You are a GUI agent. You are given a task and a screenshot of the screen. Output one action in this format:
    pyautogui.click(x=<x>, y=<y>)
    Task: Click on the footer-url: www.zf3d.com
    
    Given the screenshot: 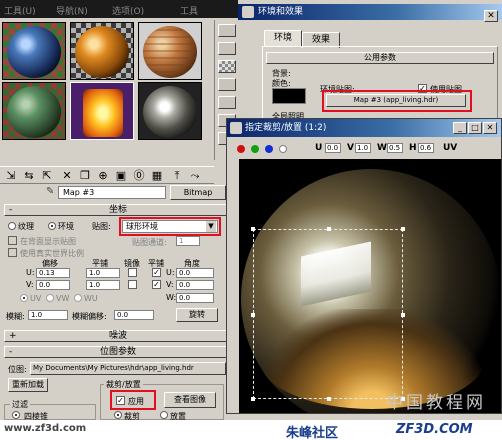 What is the action you would take?
    pyautogui.click(x=45, y=428)
    